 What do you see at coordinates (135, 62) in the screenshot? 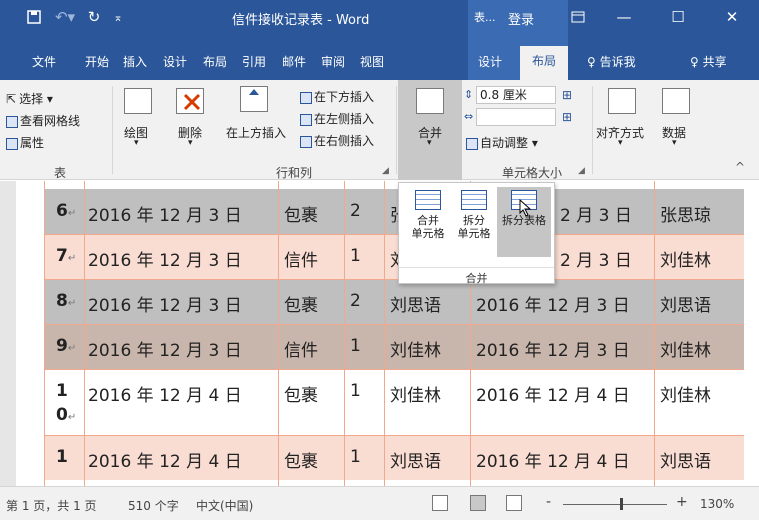
I see `tab-insert: 插入` at bounding box center [135, 62].